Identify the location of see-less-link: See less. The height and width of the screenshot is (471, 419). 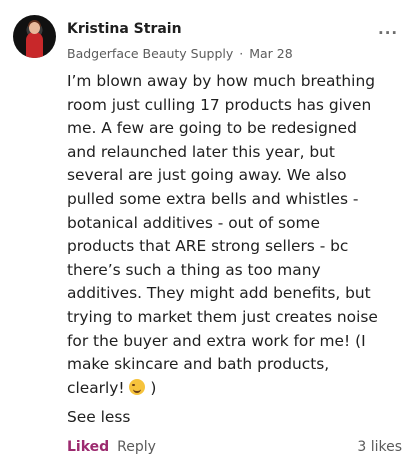
(98, 417).